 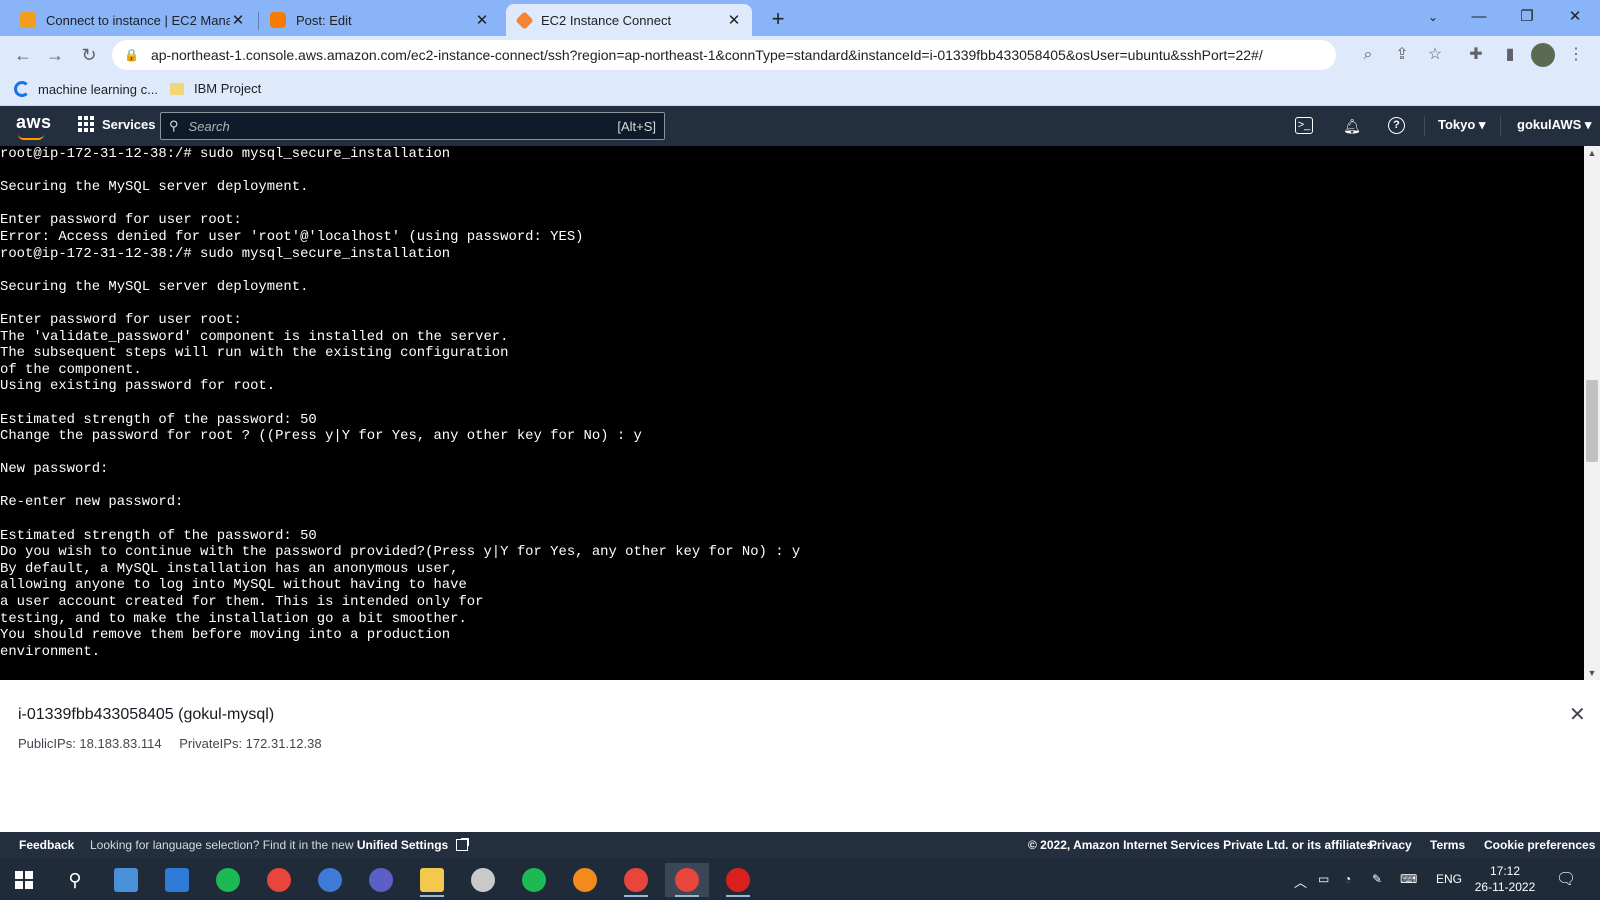 I want to click on windows-start-button, so click(x=24, y=880).